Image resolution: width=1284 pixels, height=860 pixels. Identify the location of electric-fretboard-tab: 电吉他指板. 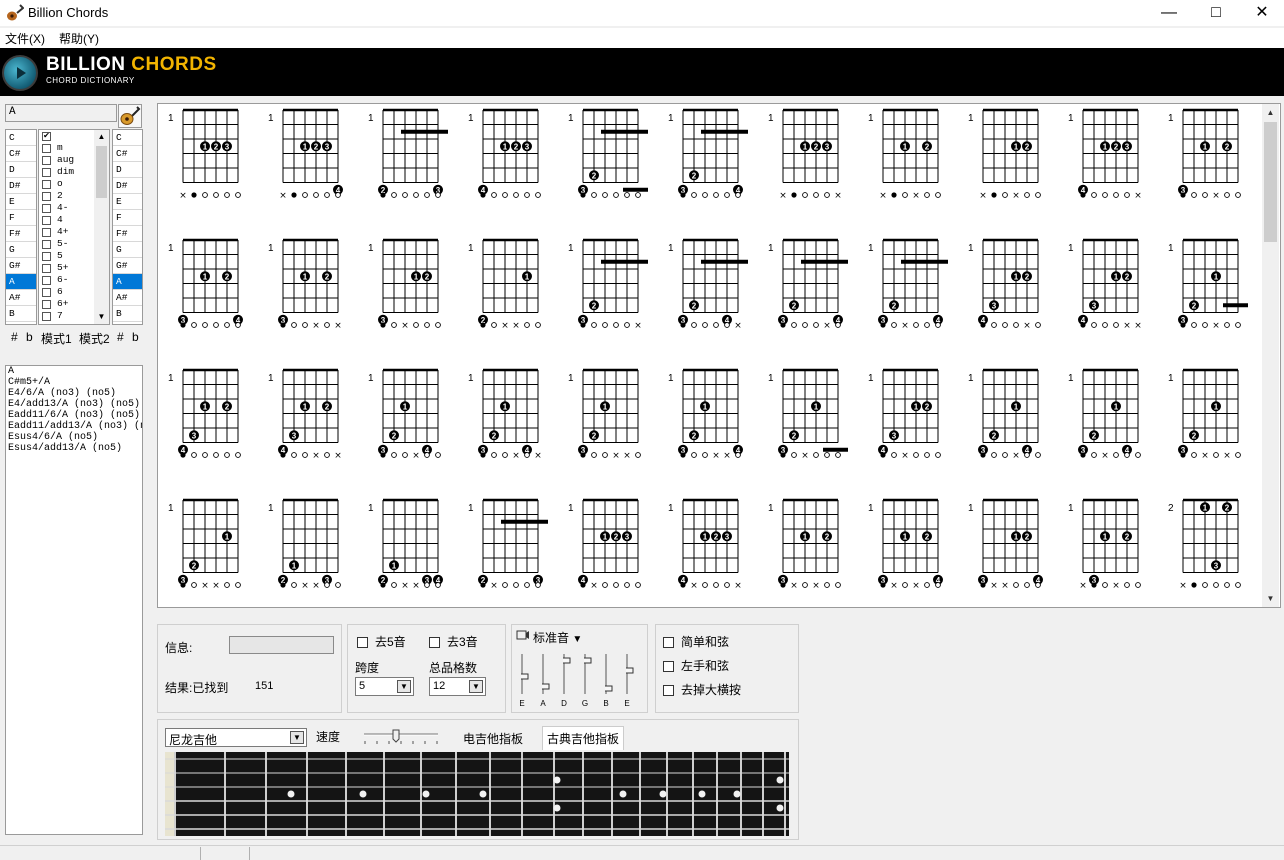
(493, 738).